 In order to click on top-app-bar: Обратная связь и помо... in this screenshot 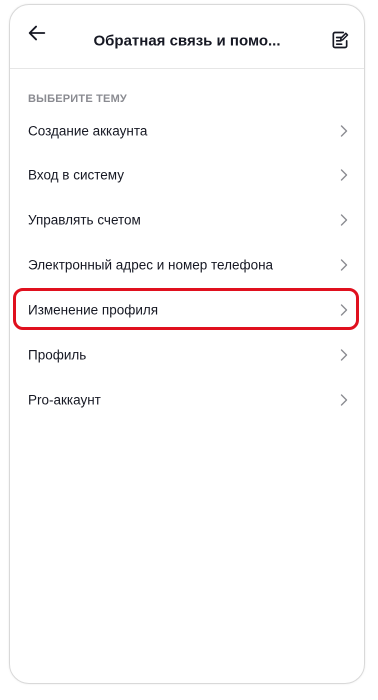, I will do `click(187, 37)`.